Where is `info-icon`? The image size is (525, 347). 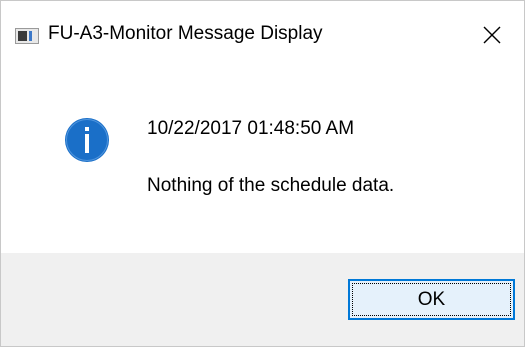
info-icon is located at coordinates (87, 140).